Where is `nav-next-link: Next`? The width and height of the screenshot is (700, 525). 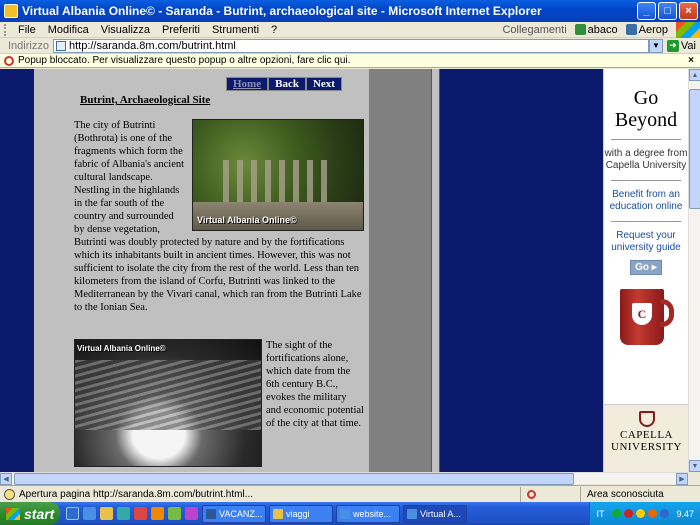
nav-next-link: Next is located at coordinates (323, 84).